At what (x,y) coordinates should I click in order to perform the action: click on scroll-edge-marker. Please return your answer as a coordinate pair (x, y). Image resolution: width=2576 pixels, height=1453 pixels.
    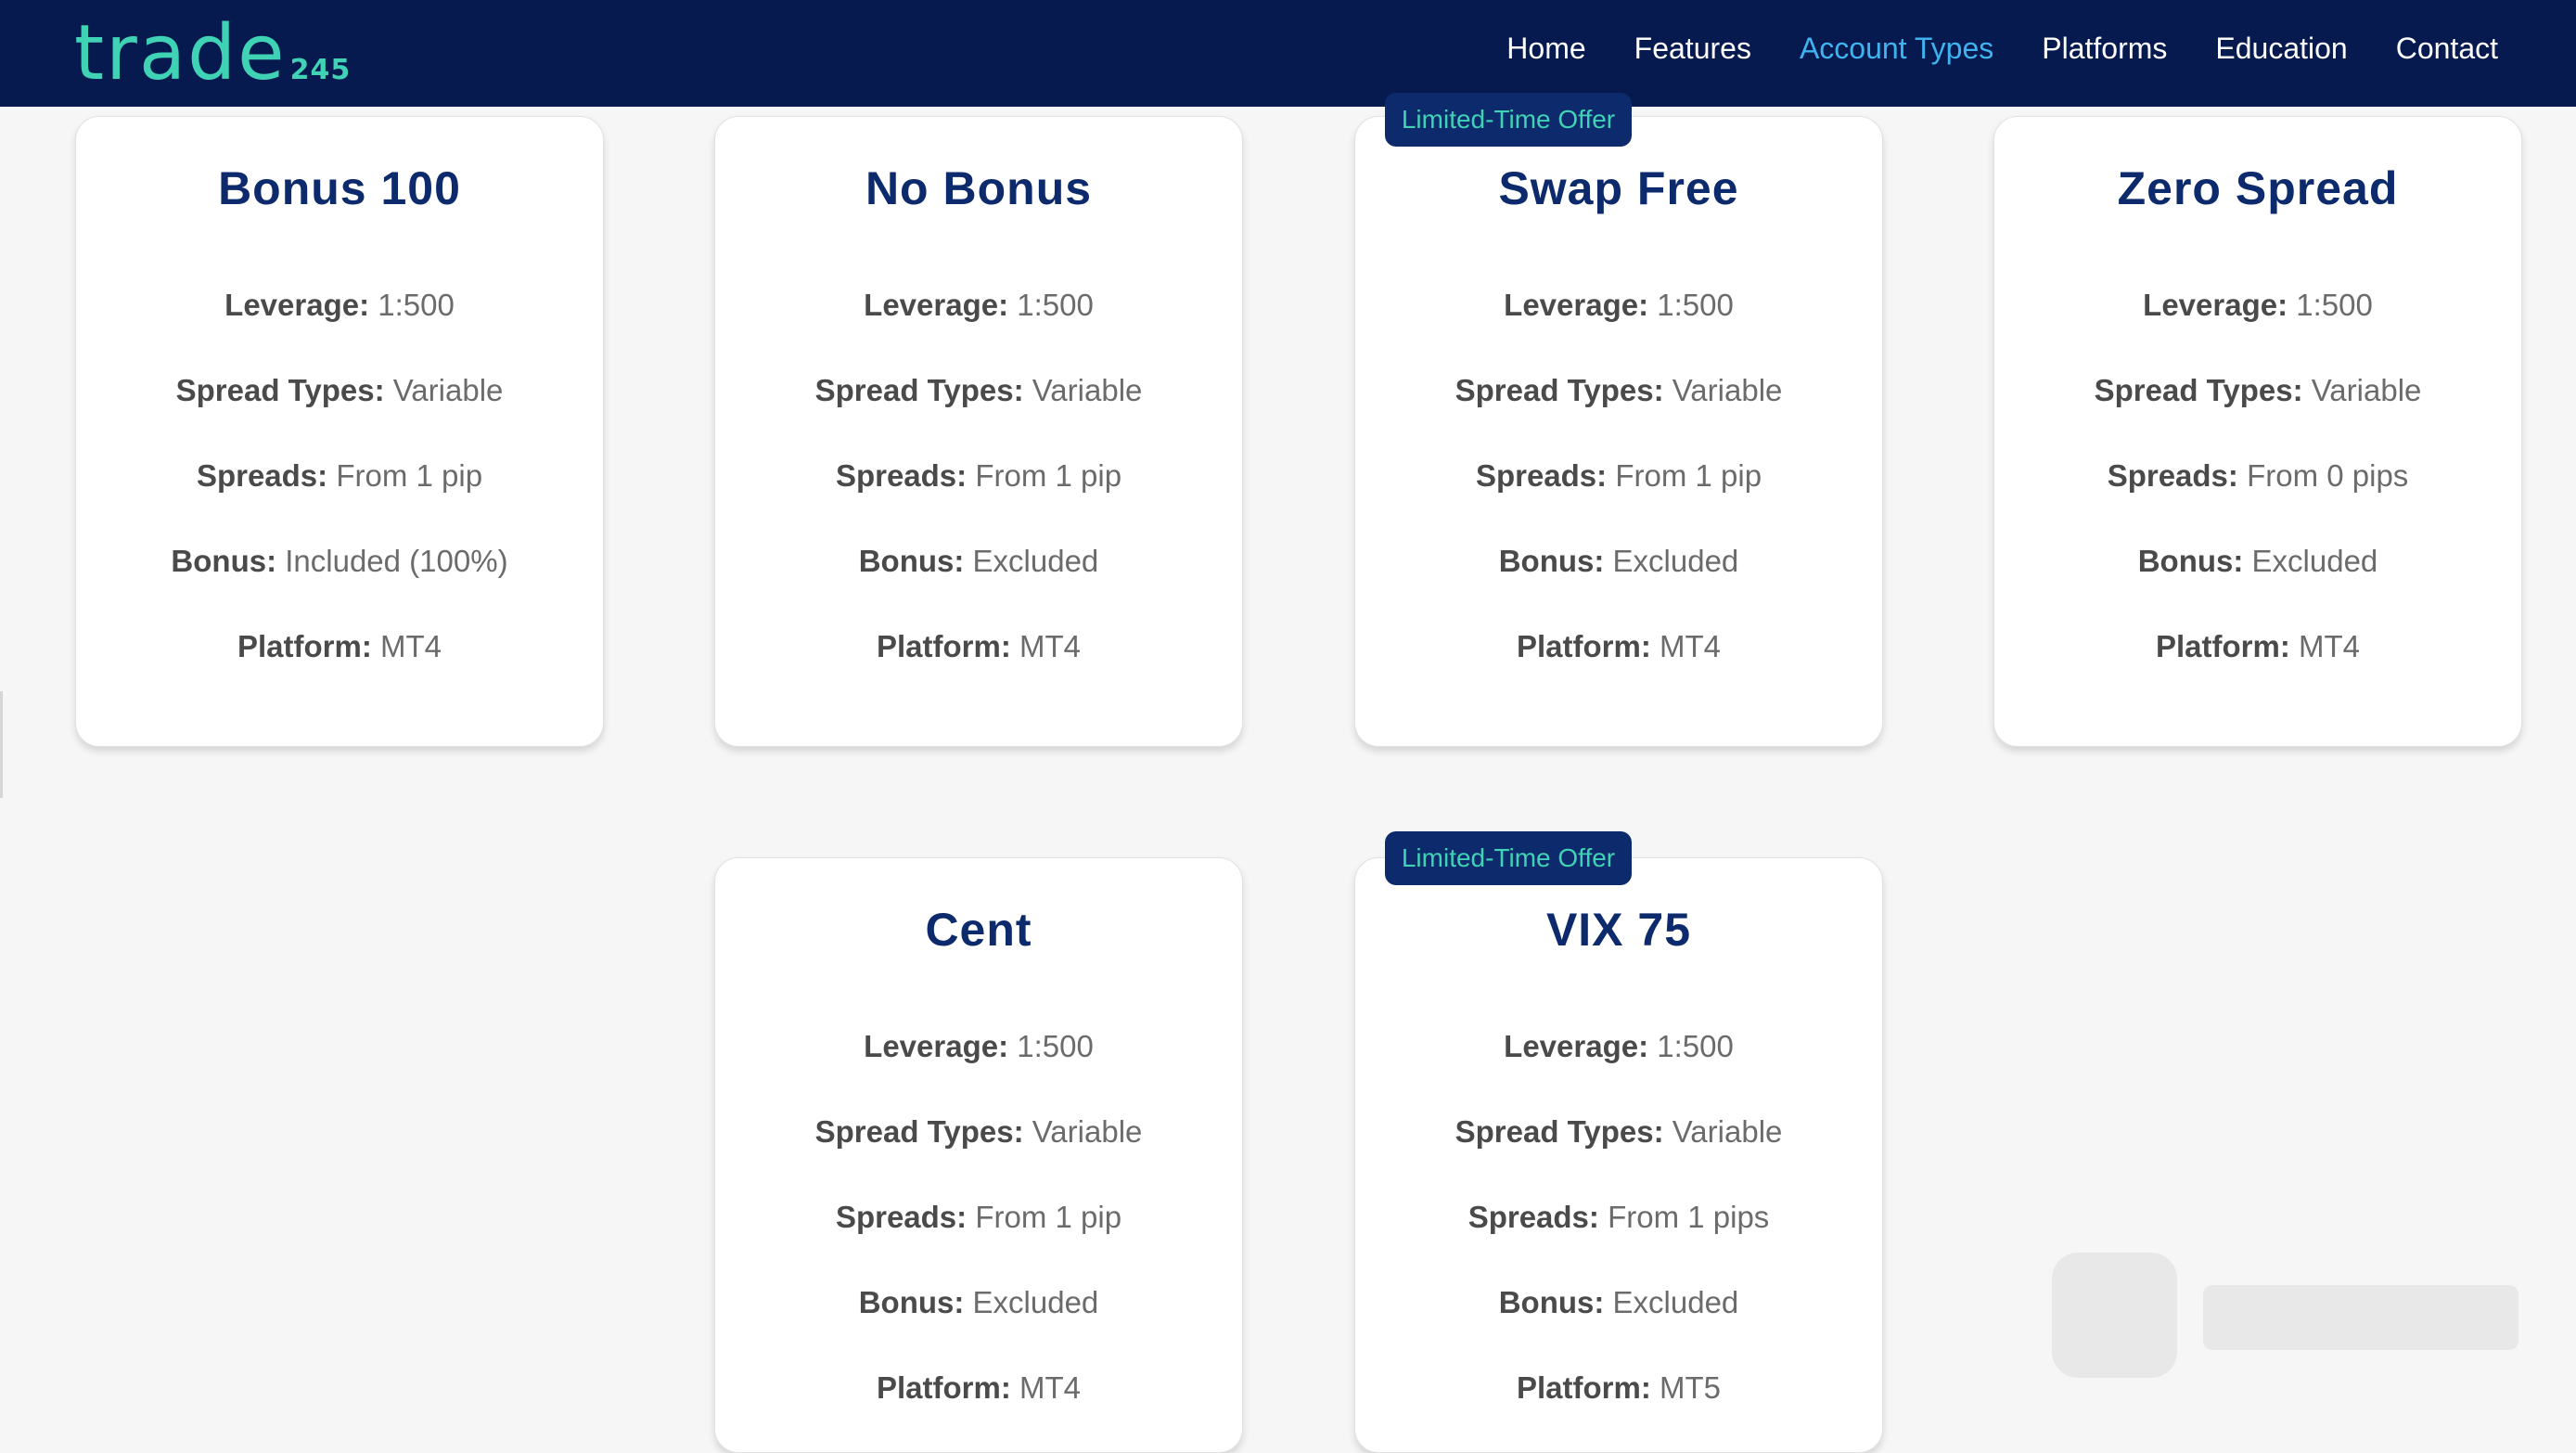
    Looking at the image, I should click on (1, 745).